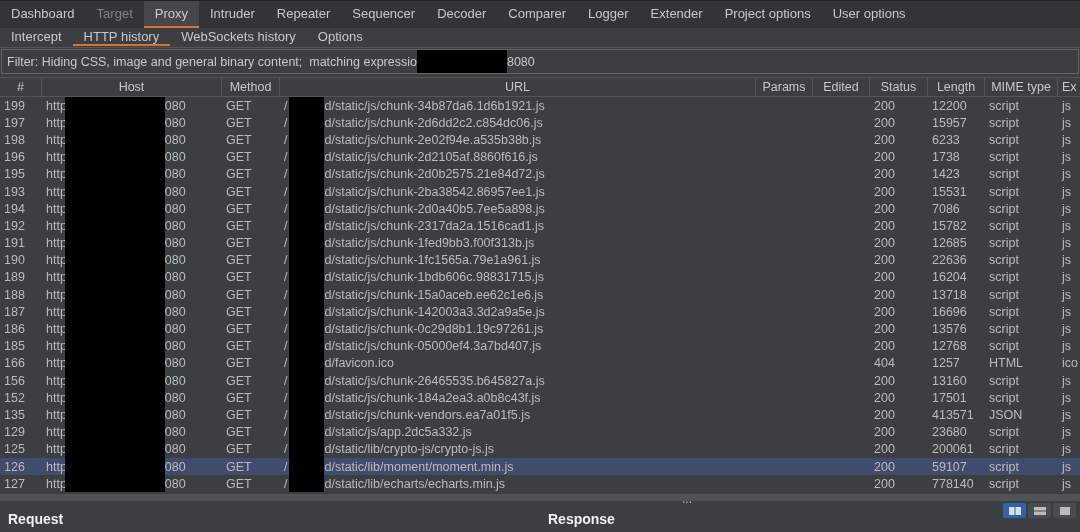 This screenshot has height=532, width=1080. Describe the element at coordinates (14, 467) in the screenshot. I see `table-cell-text: 126` at that location.